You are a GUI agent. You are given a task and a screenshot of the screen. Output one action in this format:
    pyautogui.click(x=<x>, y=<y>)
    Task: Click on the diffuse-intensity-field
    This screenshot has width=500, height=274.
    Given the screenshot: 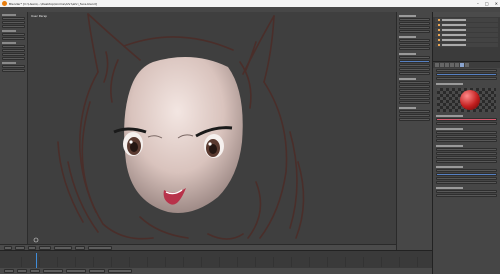 What is the action you would take?
    pyautogui.click(x=466, y=123)
    